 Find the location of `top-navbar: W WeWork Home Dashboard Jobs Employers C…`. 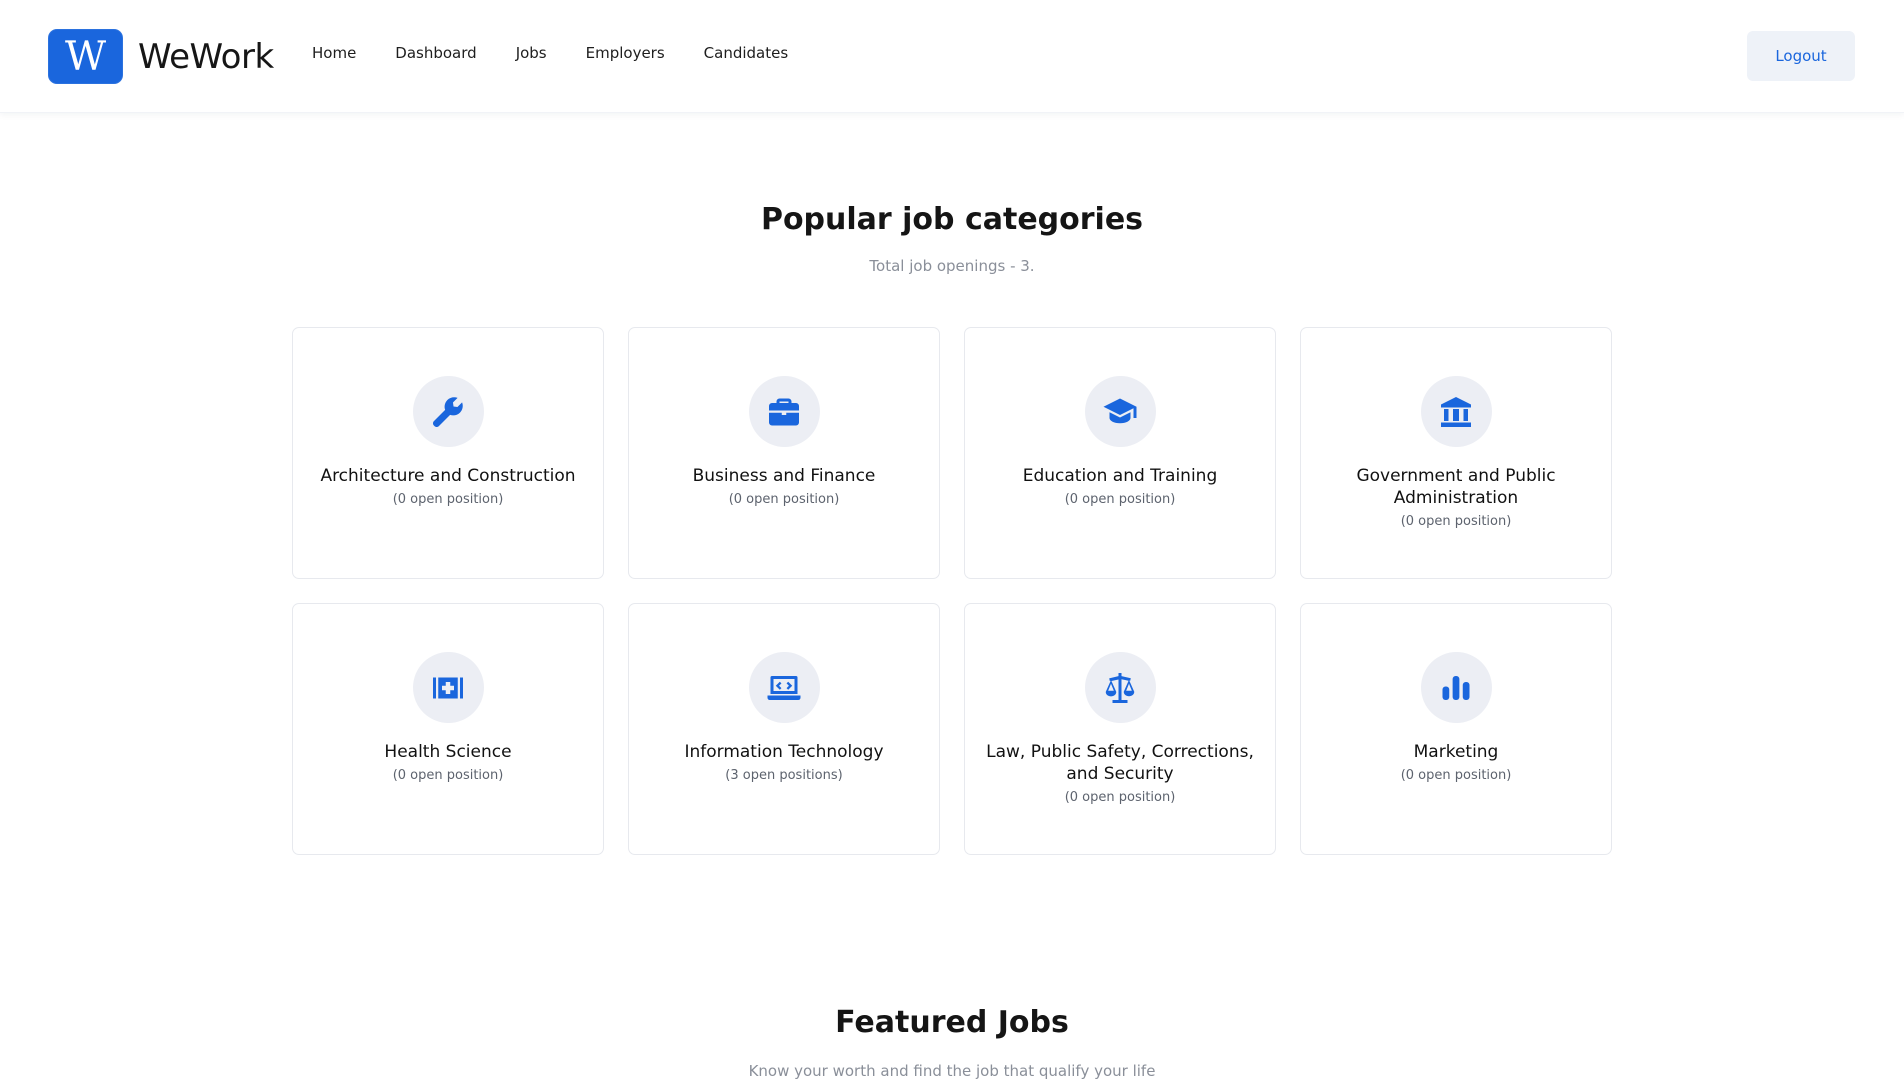

top-navbar: W WeWork Home Dashboard Jobs Employers C… is located at coordinates (952, 56).